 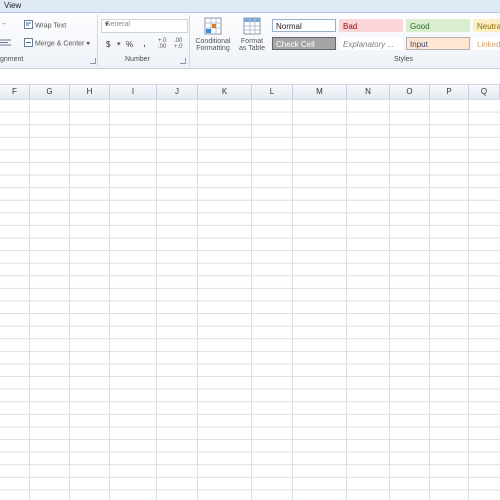 I want to click on alignment-launcher-icon, so click(x=93, y=61).